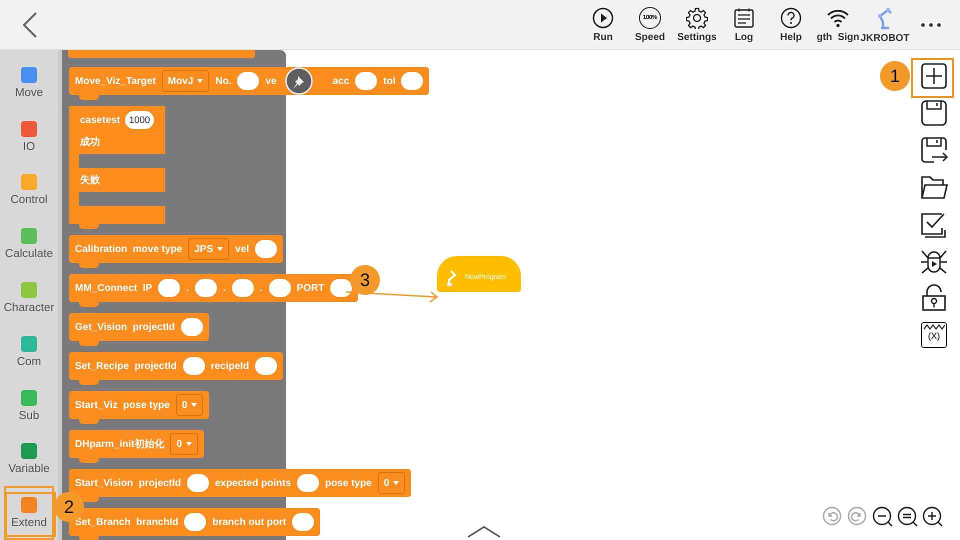 Image resolution: width=960 pixels, height=540 pixels. Describe the element at coordinates (271, 81) in the screenshot. I see `block-label: ve` at that location.